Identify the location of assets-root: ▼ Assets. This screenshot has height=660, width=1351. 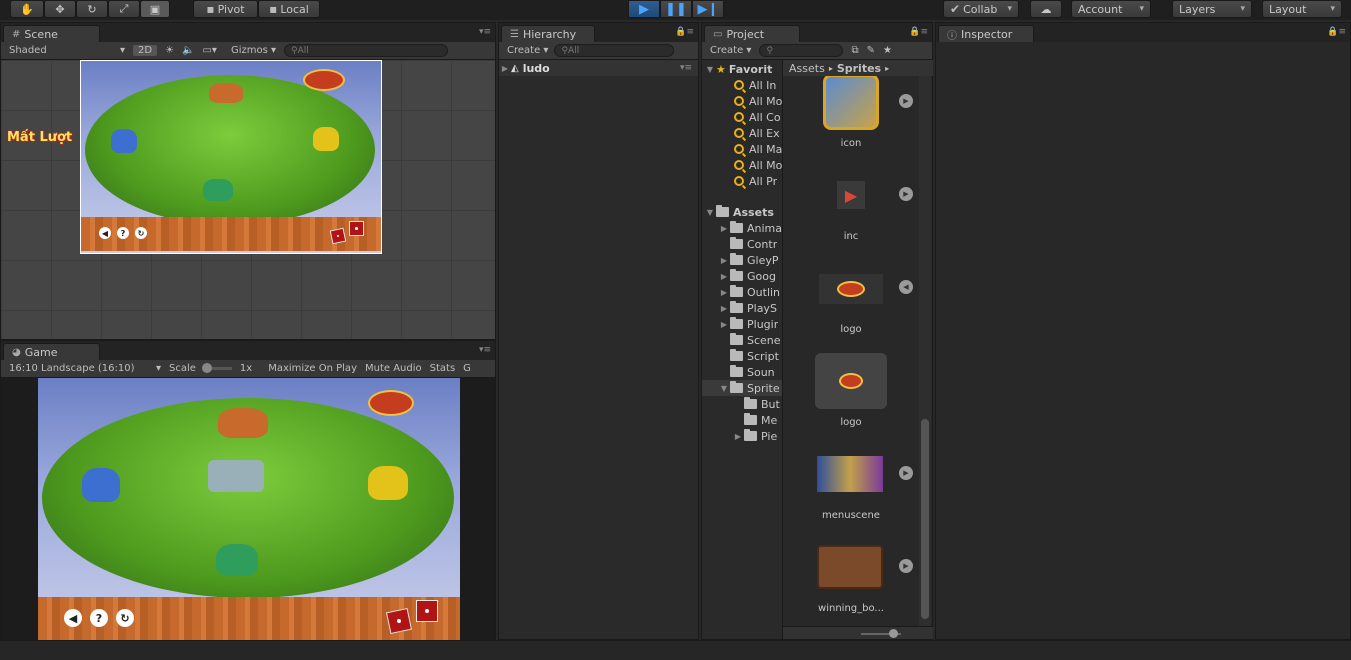
(739, 212).